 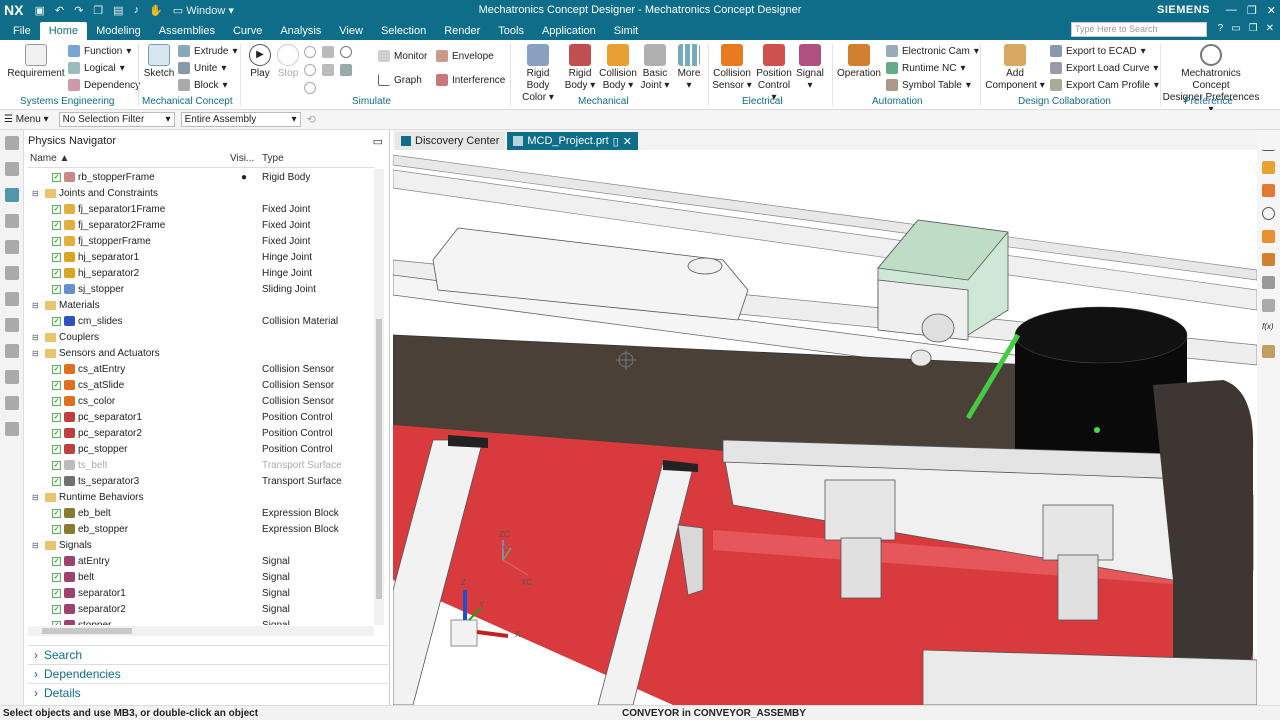 I want to click on tree-item-row: ✓ pc_separator2 Position Control, so click(x=201, y=433).